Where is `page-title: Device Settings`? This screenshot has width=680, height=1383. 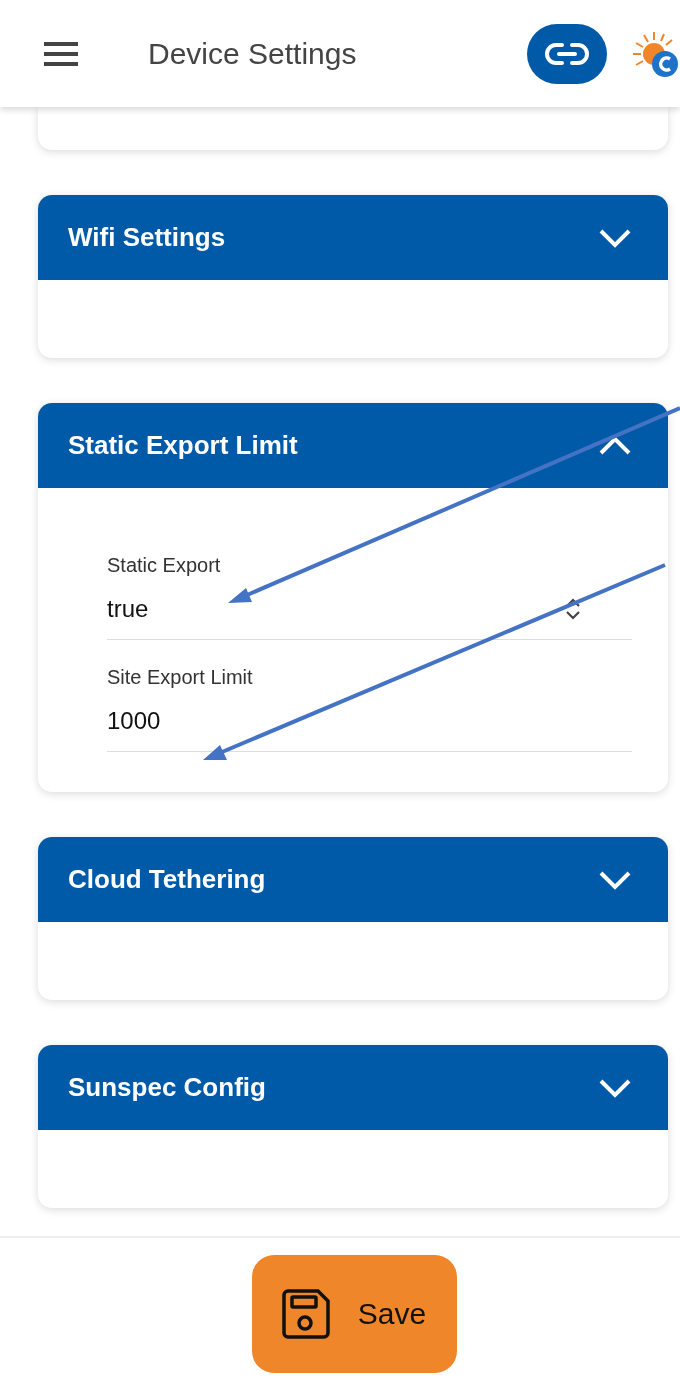 page-title: Device Settings is located at coordinates (253, 53).